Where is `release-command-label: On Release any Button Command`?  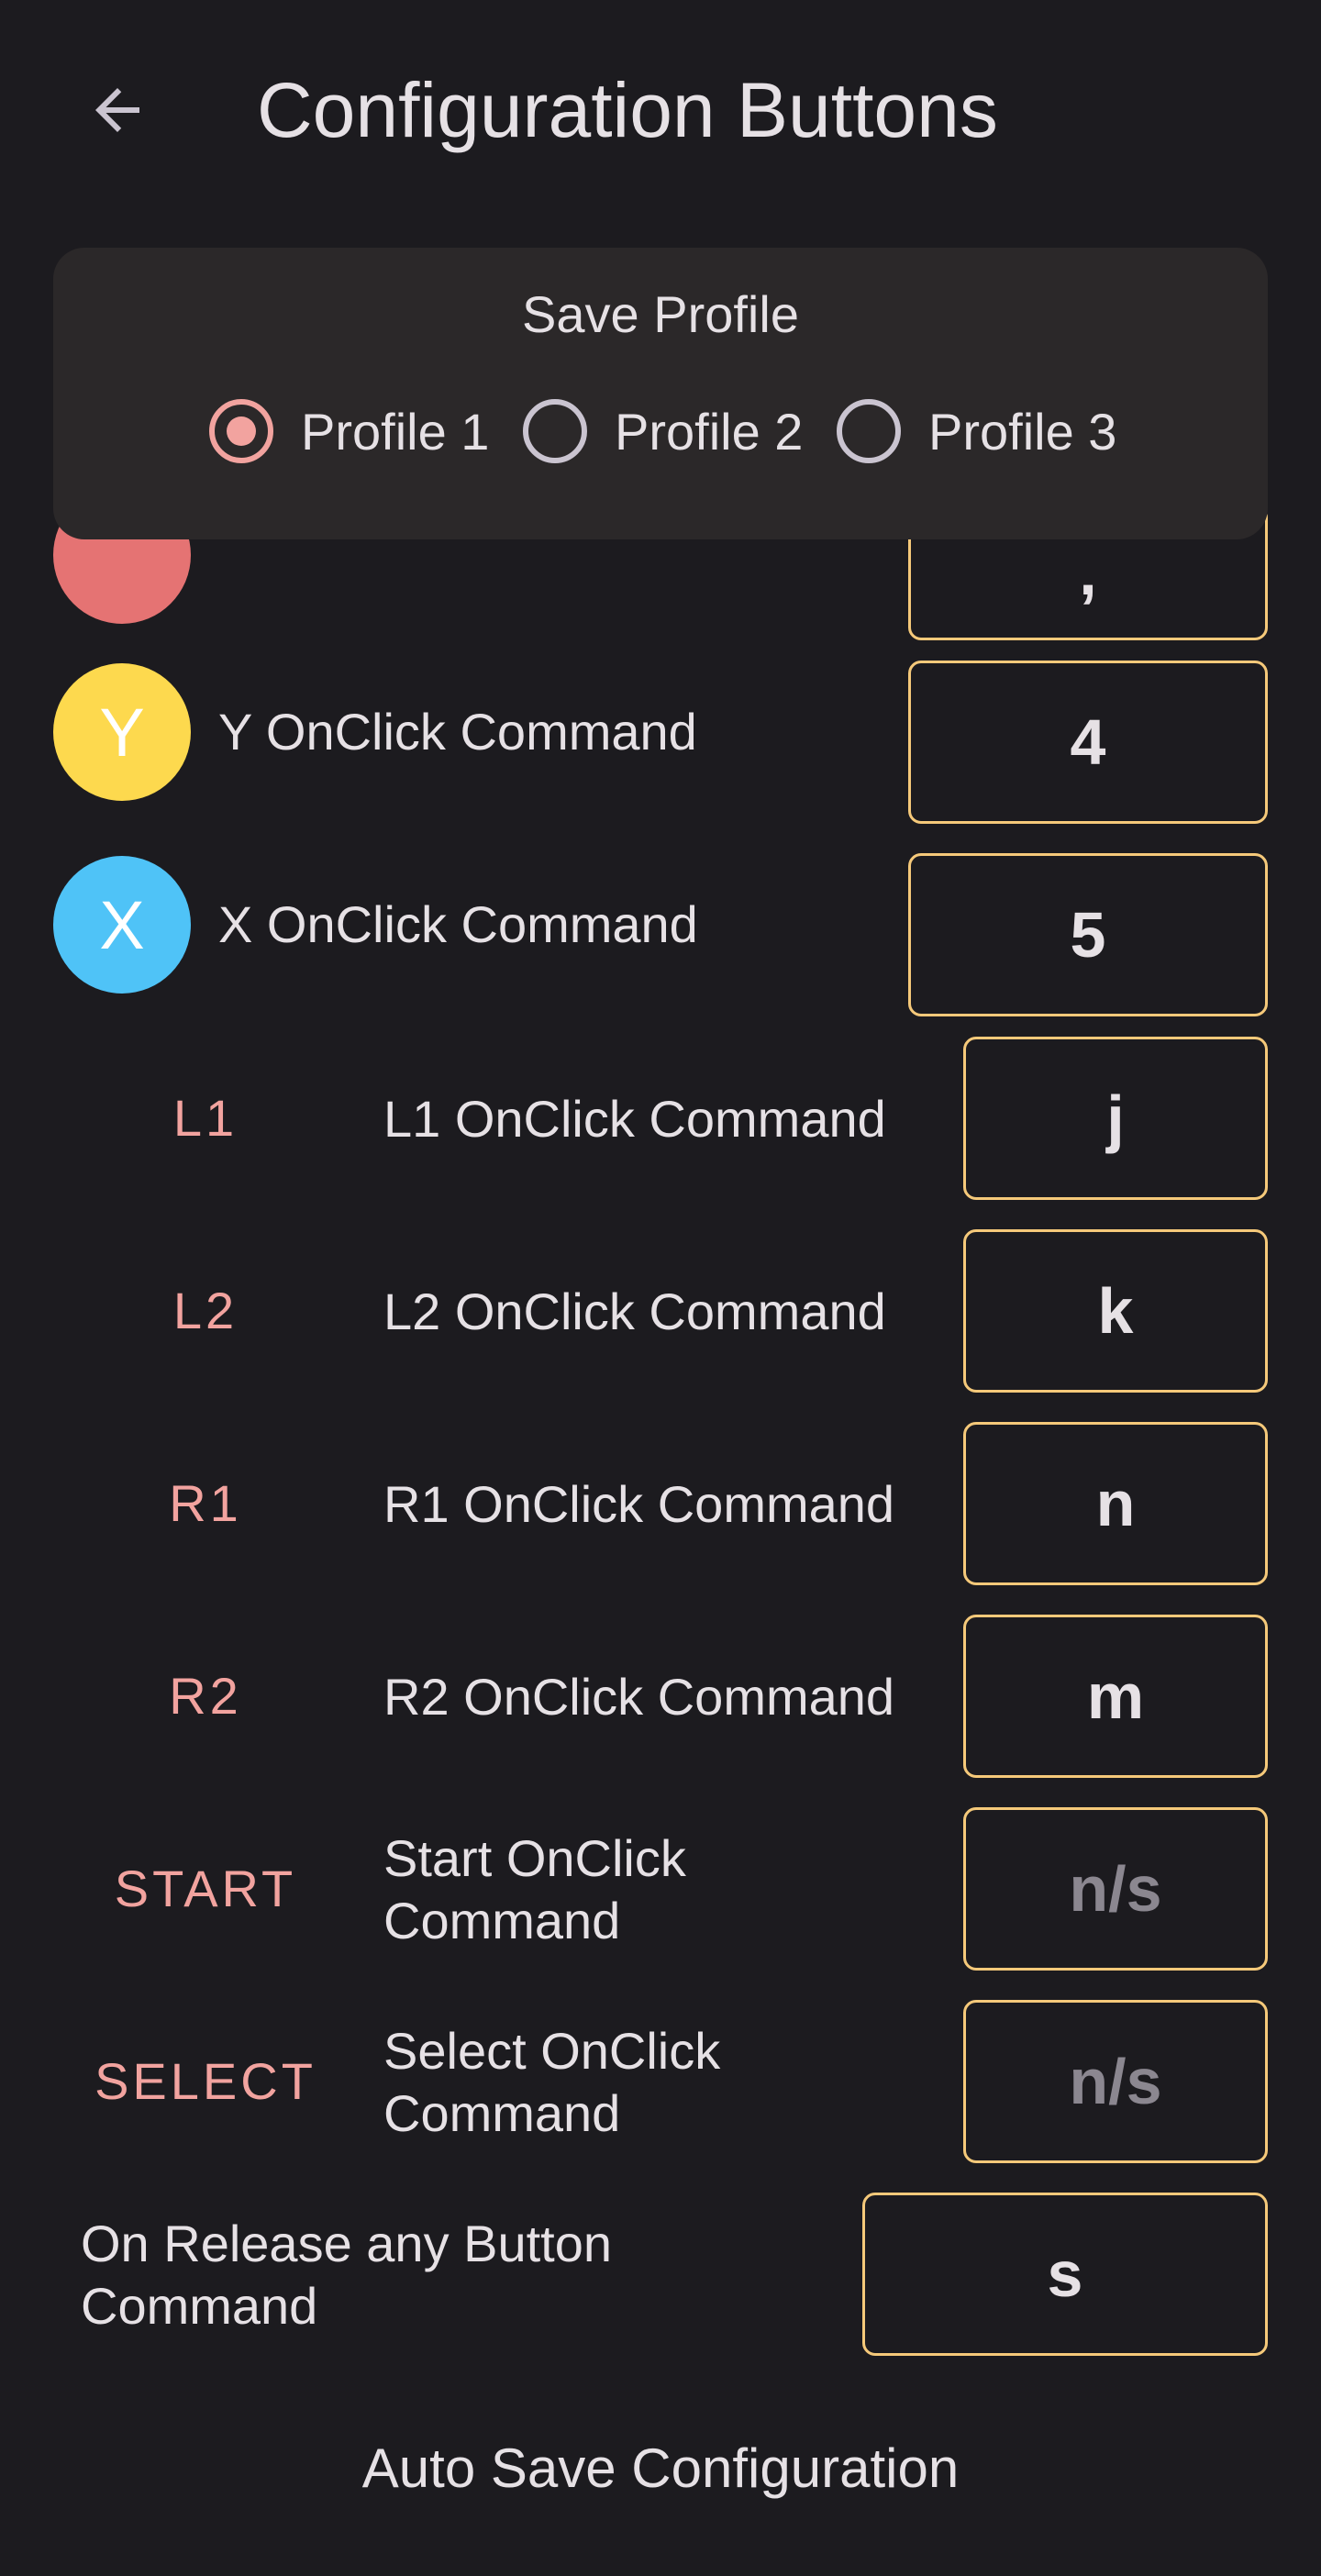
release-command-label: On Release any Button Command is located at coordinates (346, 2275).